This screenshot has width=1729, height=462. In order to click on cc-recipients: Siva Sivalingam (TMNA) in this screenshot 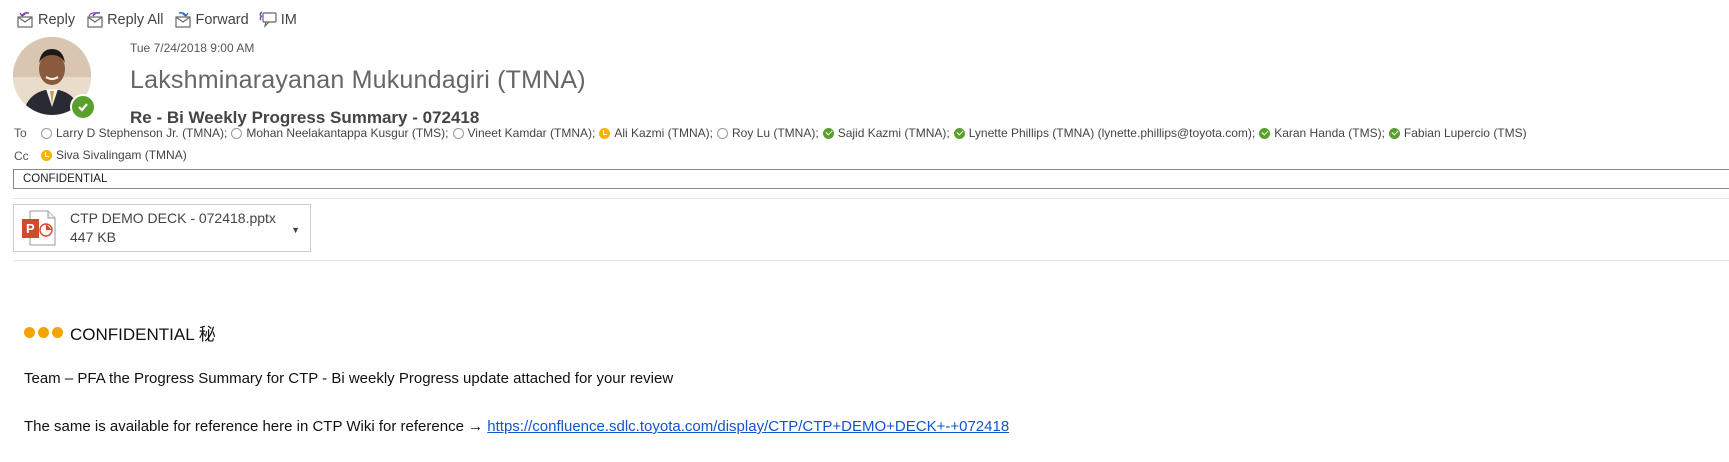, I will do `click(116, 155)`.